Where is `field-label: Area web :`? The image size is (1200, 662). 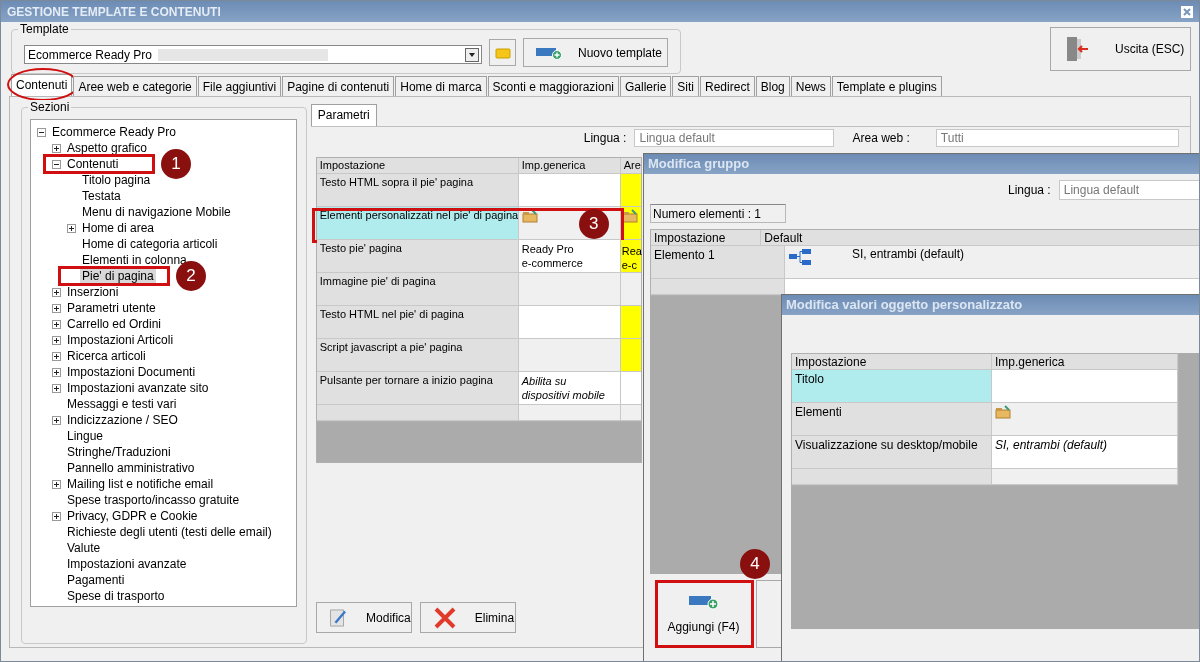
field-label: Area web : is located at coordinates (881, 138).